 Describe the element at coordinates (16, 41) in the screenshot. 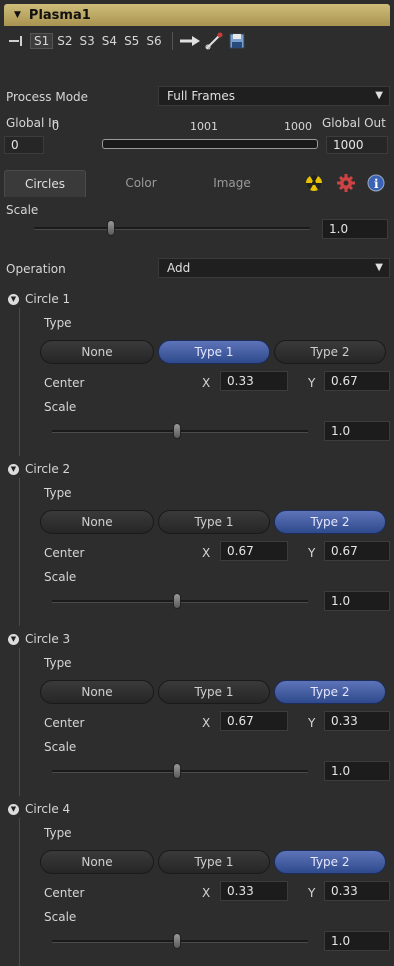

I see `pin-icon` at that location.